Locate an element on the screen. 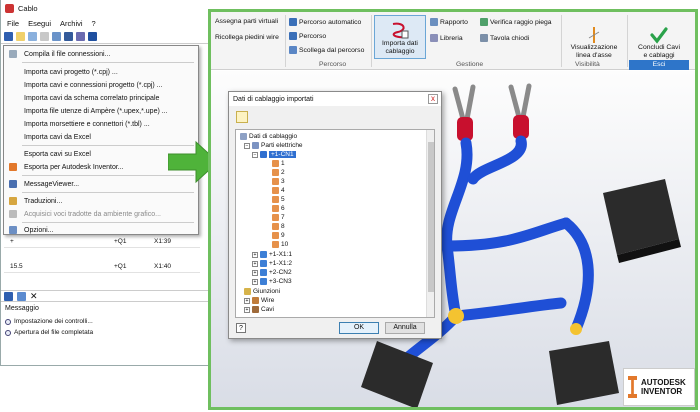  info-icon is located at coordinates (8, 332).